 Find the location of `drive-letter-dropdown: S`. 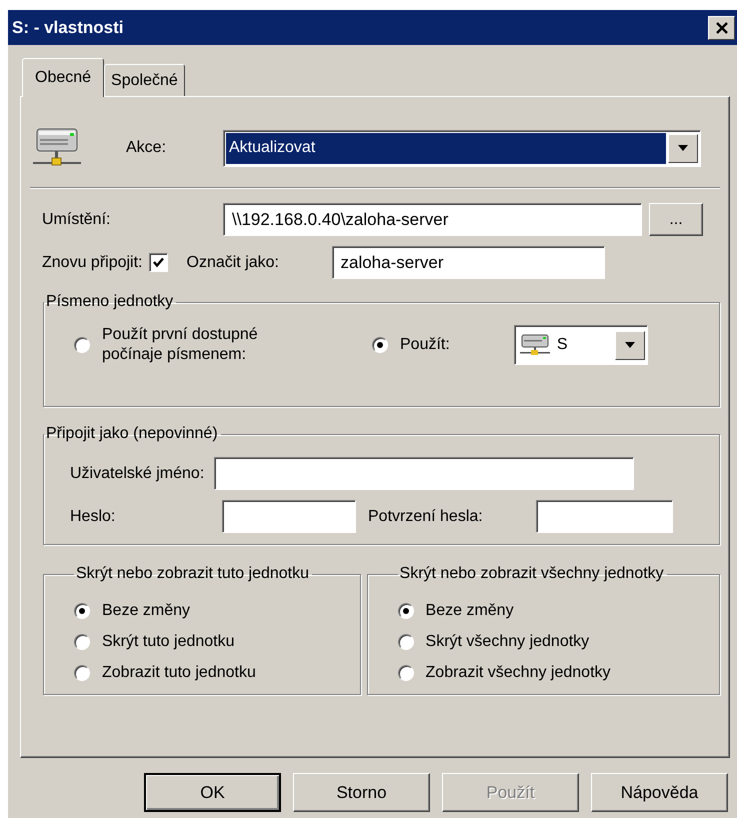

drive-letter-dropdown: S is located at coordinates (581, 345).